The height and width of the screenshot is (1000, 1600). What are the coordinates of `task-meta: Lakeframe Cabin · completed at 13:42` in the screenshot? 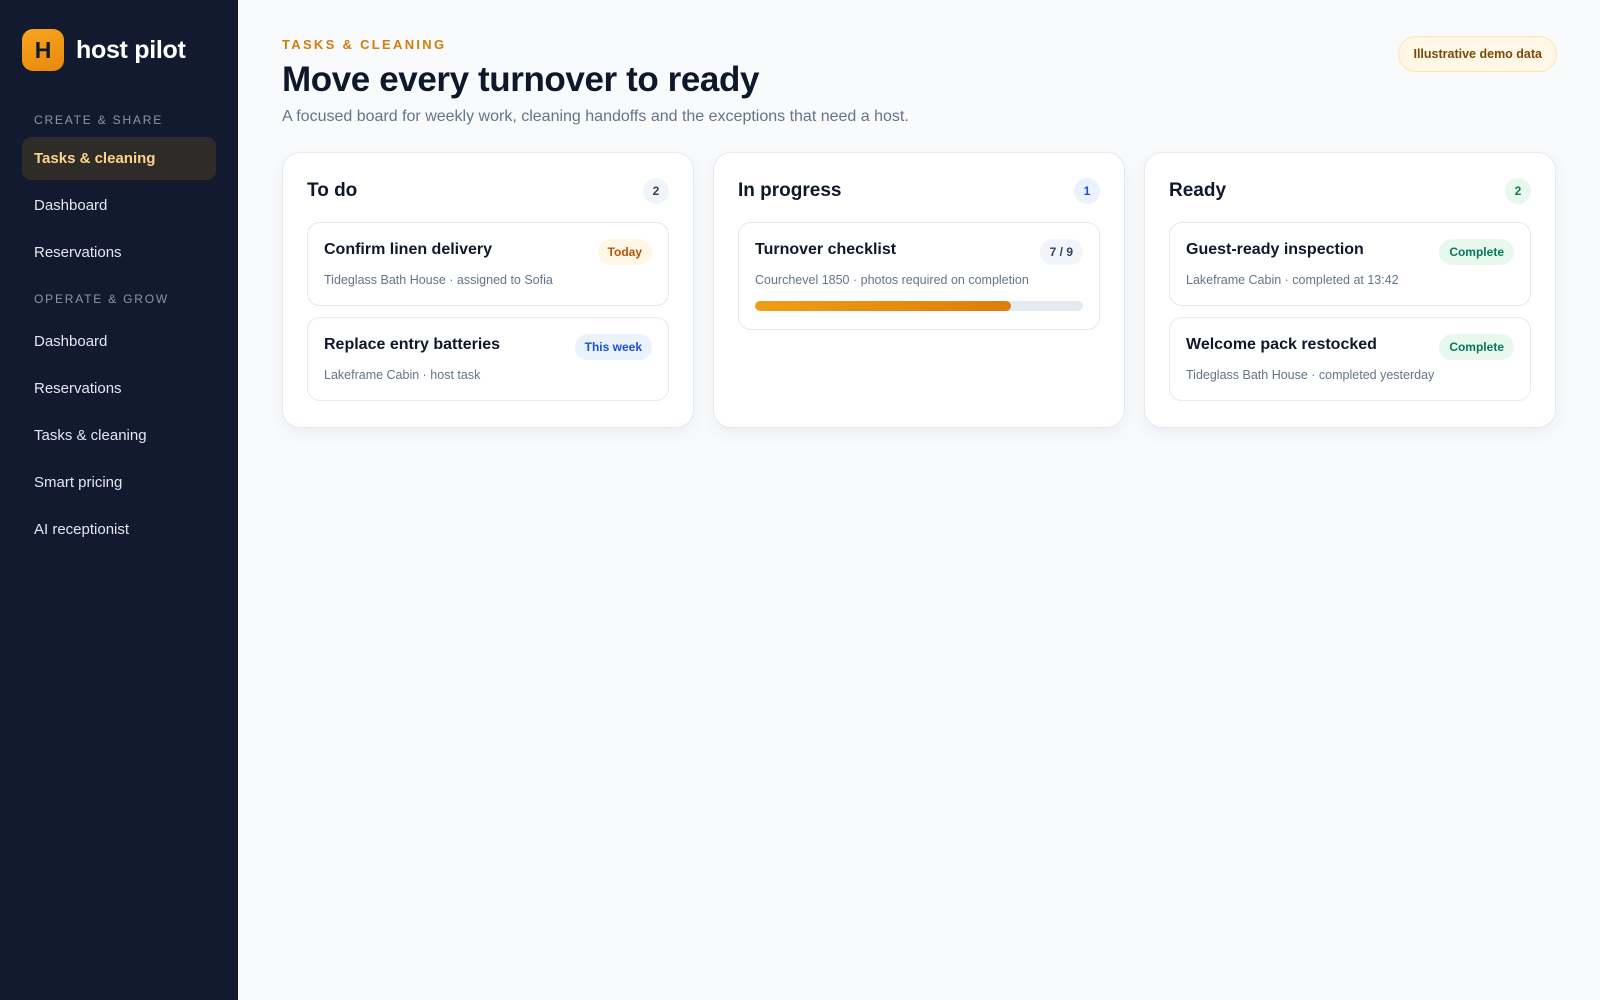 It's located at (1292, 280).